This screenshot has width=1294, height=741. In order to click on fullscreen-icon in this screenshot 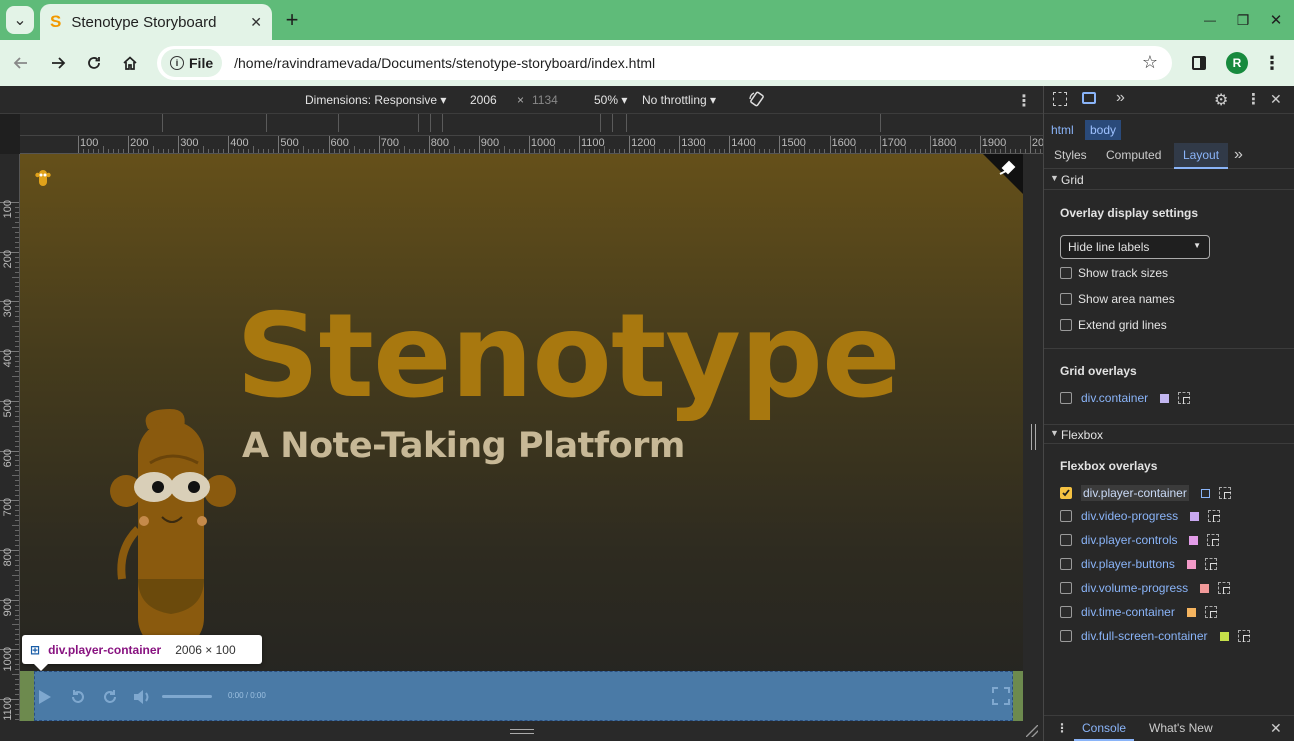, I will do `click(1001, 696)`.